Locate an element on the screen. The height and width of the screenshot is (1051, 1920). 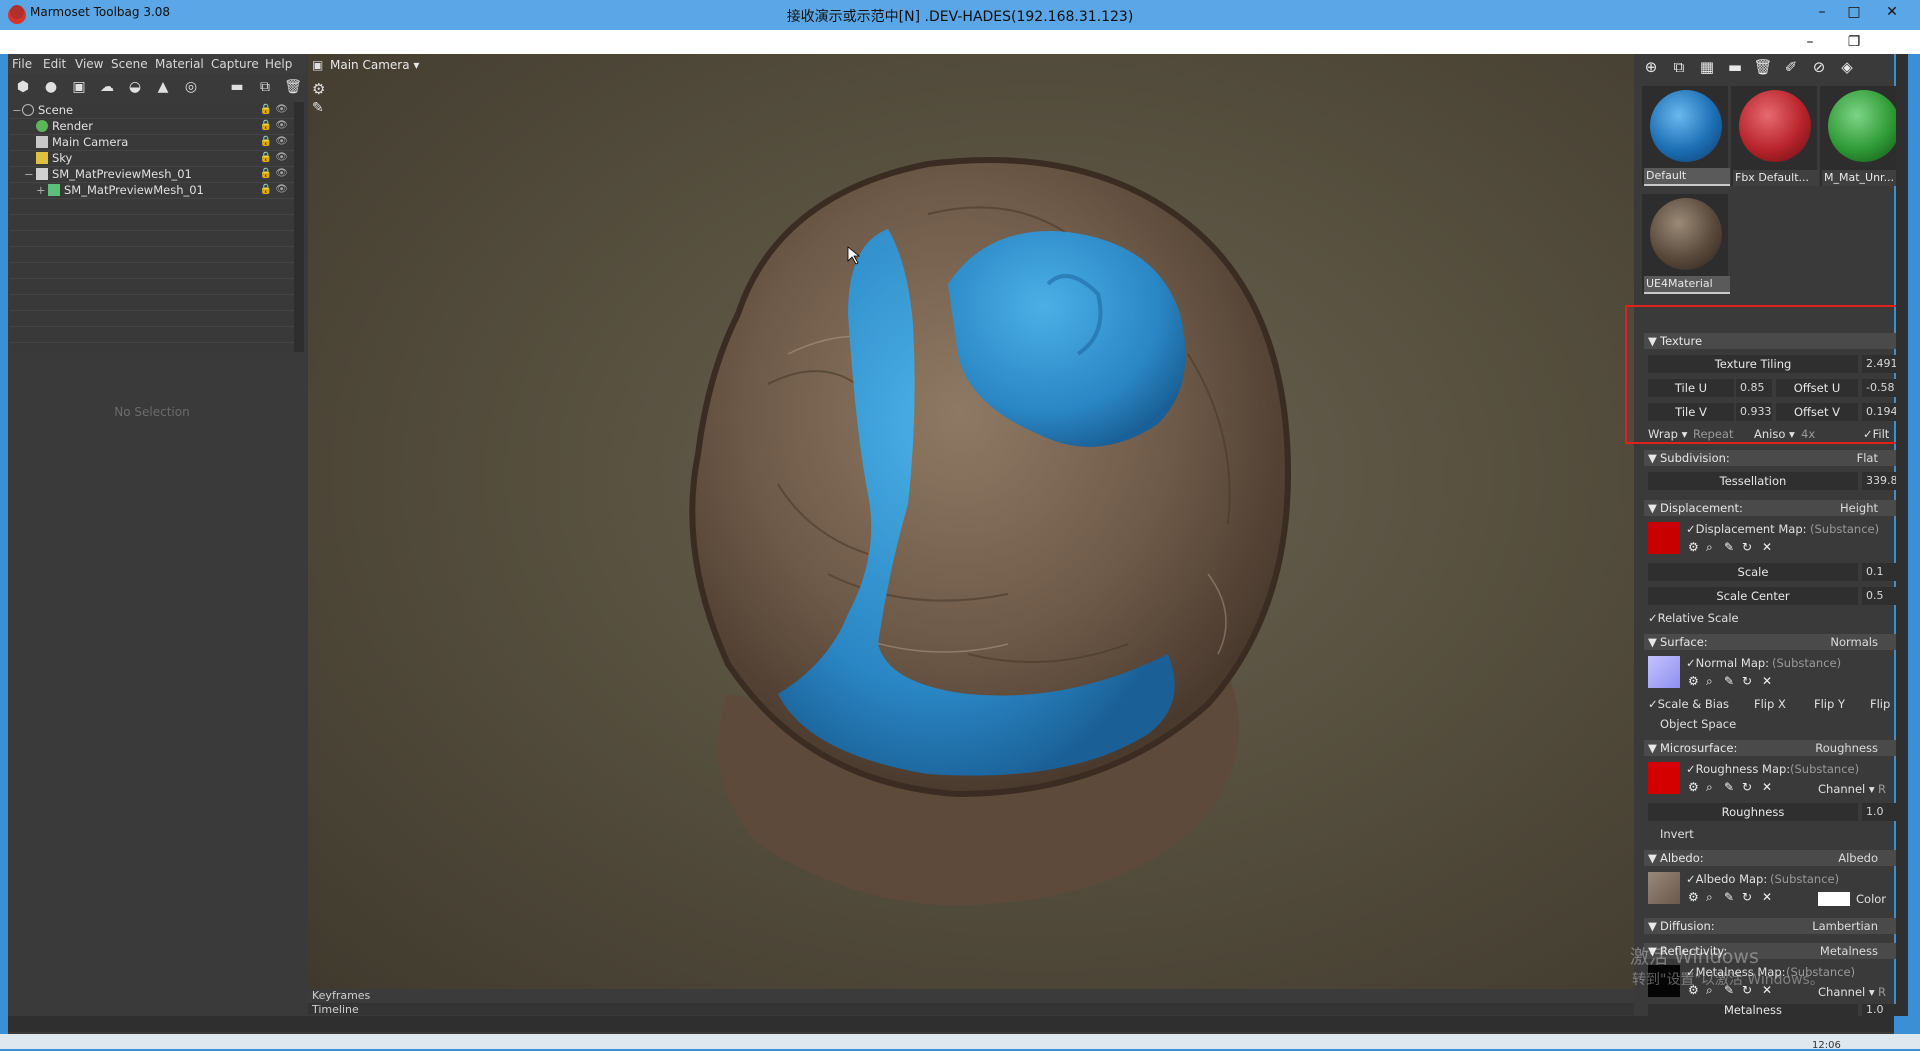
target-icon: ◈ is located at coordinates (1847, 67).